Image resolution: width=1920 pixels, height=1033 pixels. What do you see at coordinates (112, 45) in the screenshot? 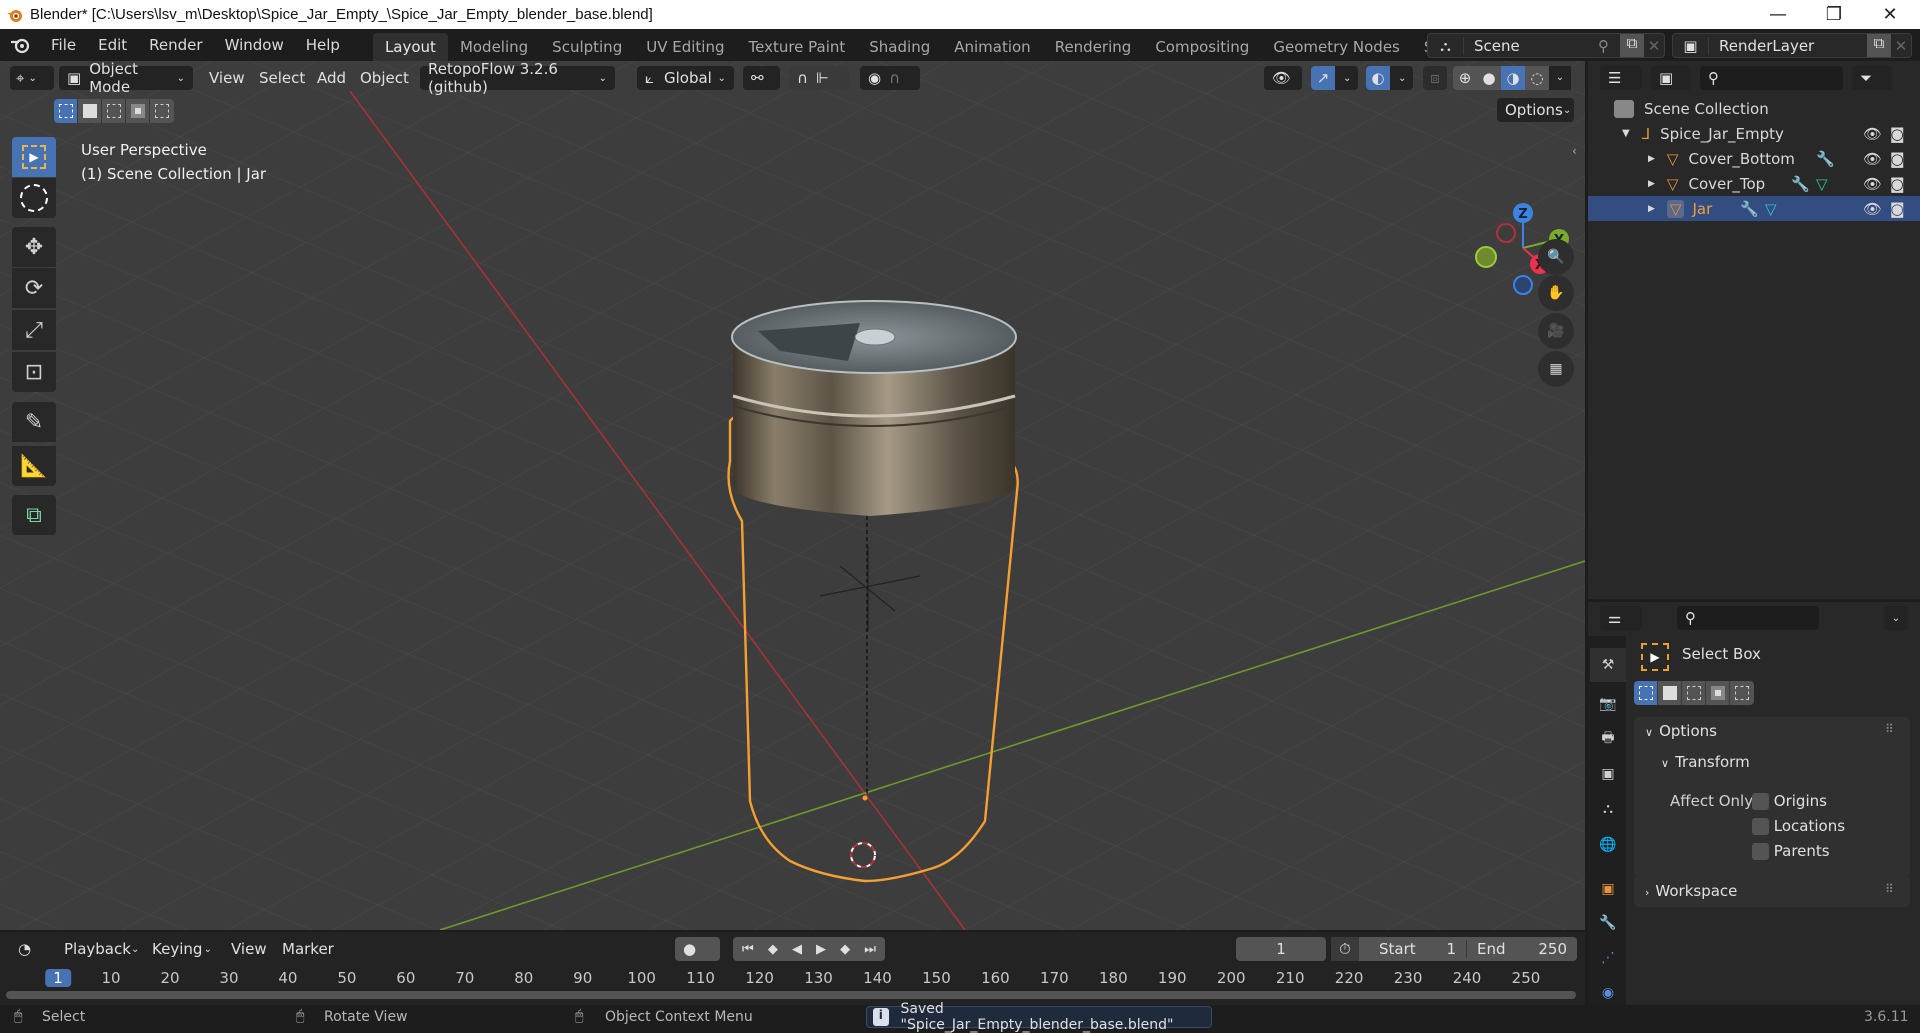
I see `menu-edit: Edit` at bounding box center [112, 45].